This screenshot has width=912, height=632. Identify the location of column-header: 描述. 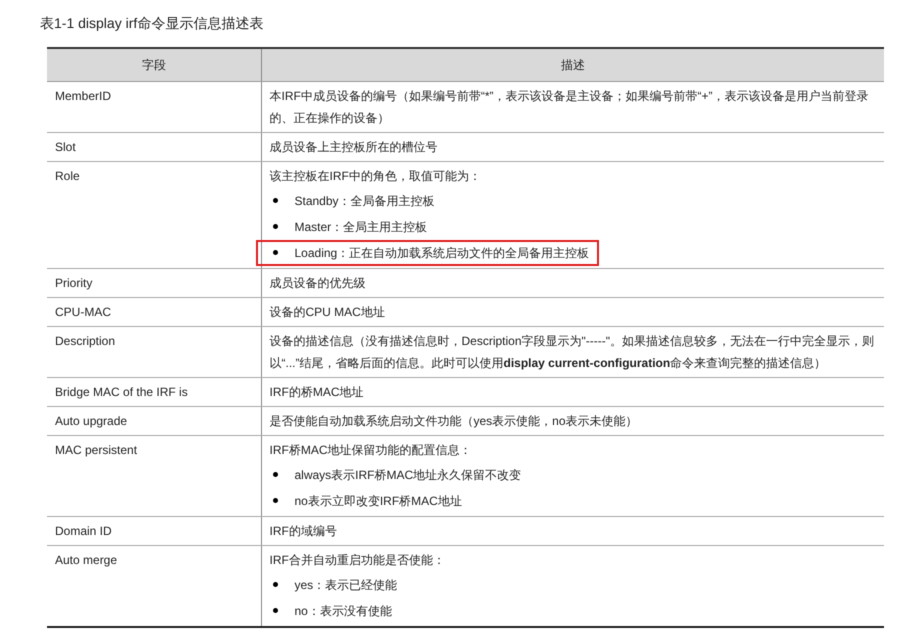
(572, 64).